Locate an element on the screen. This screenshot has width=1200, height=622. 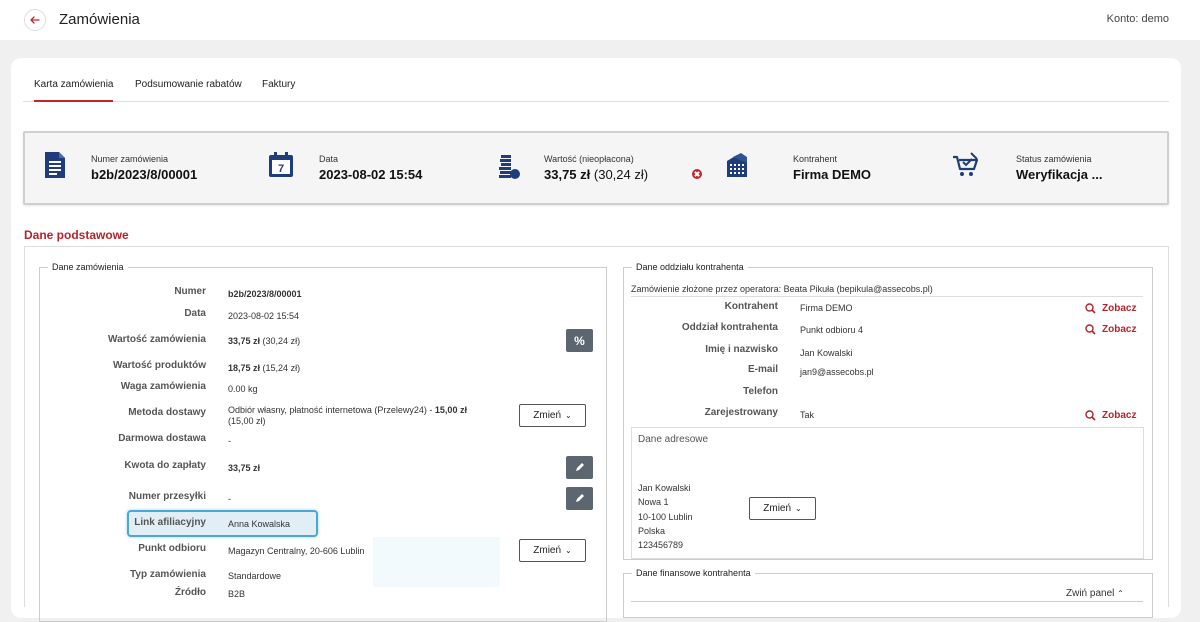
products-value-rest: (15,24 zł) is located at coordinates (281, 368).